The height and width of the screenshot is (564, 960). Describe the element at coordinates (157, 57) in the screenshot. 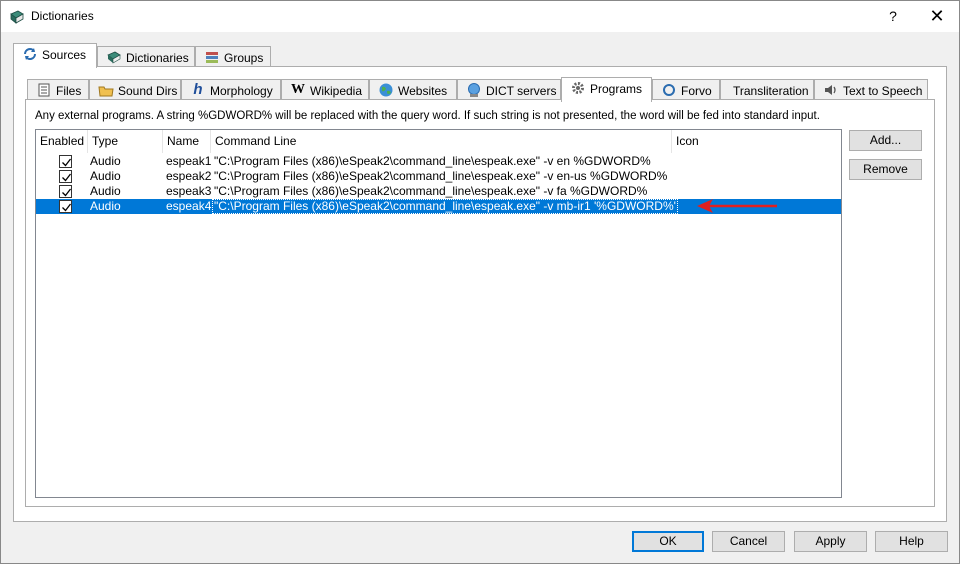

I see `tab-dictionaries-label: Dictionaries` at that location.